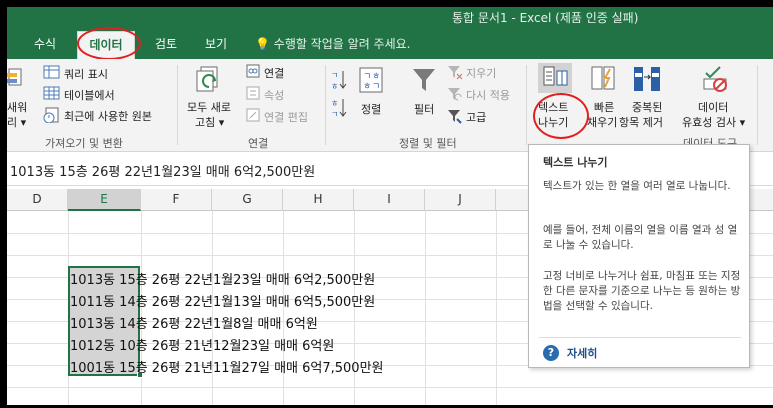 This screenshot has width=773, height=408. I want to click on tell-me-search: 💡 수행할 작업을 알려 주세요., so click(332, 45).